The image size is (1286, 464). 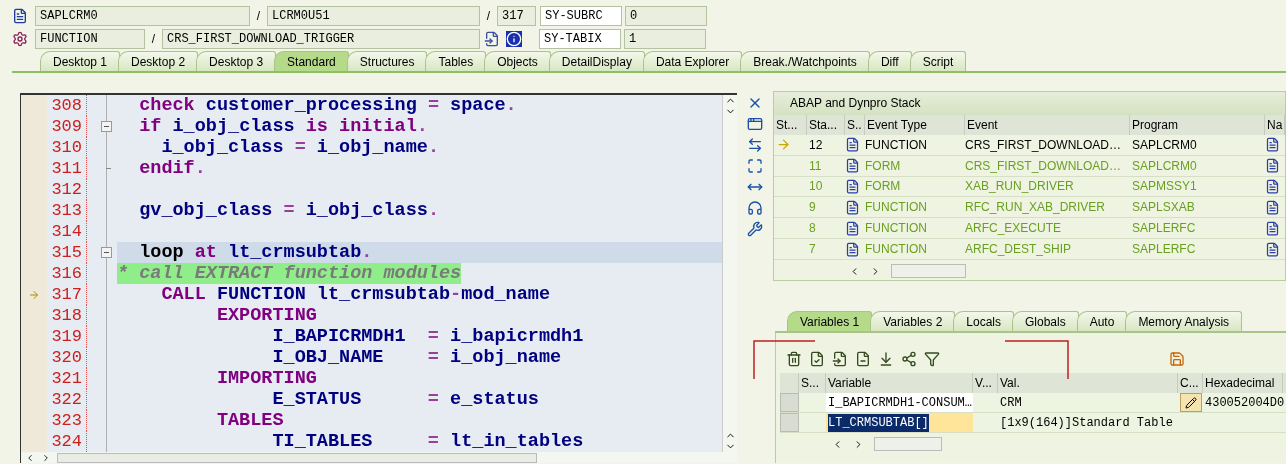 What do you see at coordinates (581, 16) in the screenshot?
I see `system-field-name: SY-SUBRC` at bounding box center [581, 16].